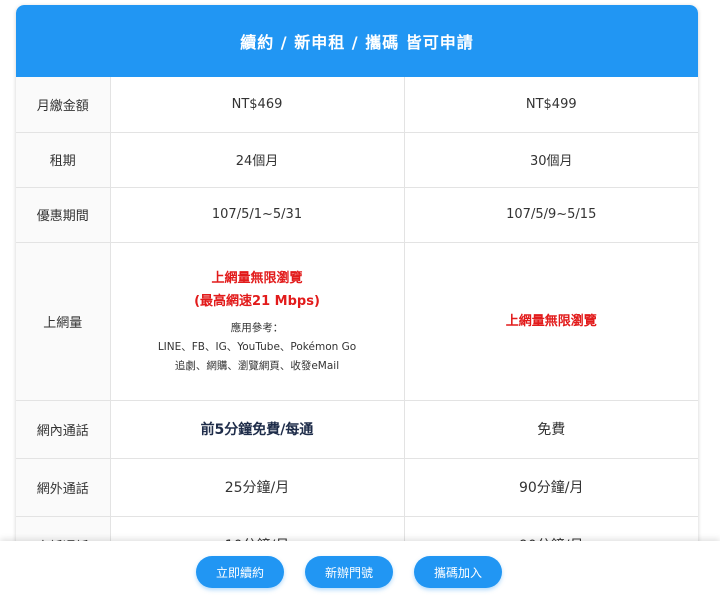 This screenshot has height=600, width=720. I want to click on row-label: 月繳金額, so click(63, 105).